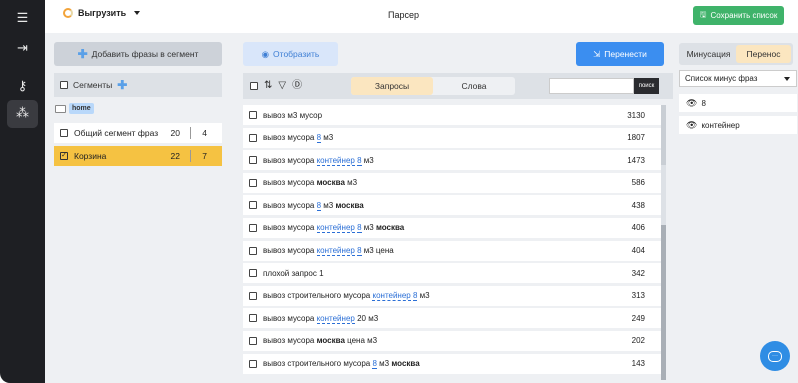 This screenshot has height=383, width=798. What do you see at coordinates (60, 108) in the screenshot?
I see `folder-icon` at bounding box center [60, 108].